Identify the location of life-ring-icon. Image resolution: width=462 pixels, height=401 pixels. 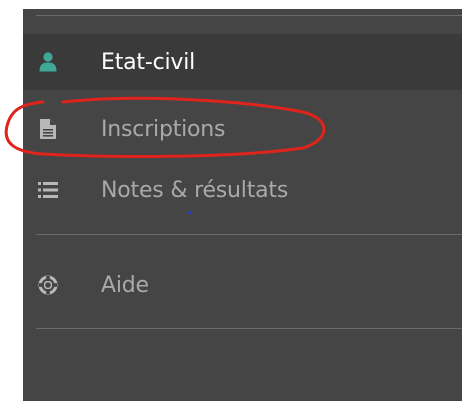
(48, 285).